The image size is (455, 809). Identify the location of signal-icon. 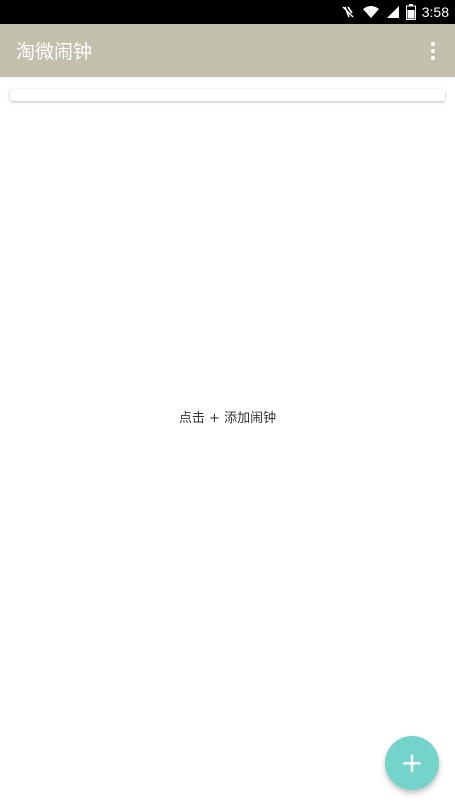
(393, 12).